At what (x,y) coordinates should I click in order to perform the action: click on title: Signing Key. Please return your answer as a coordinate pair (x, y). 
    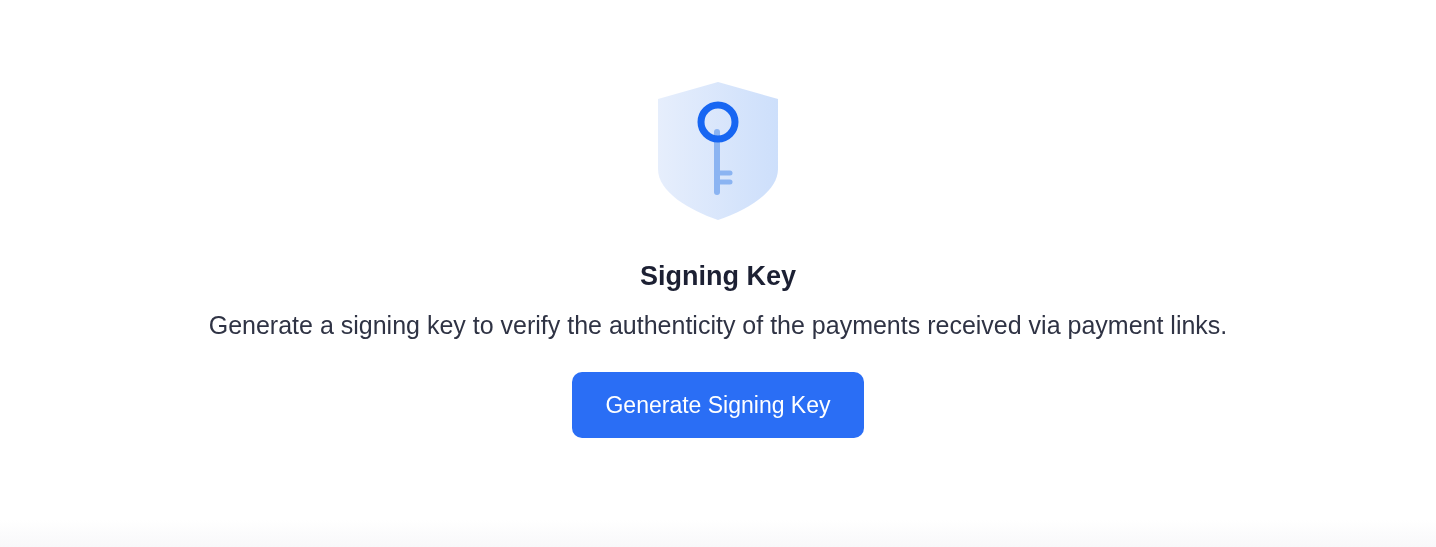
    Looking at the image, I should click on (718, 276).